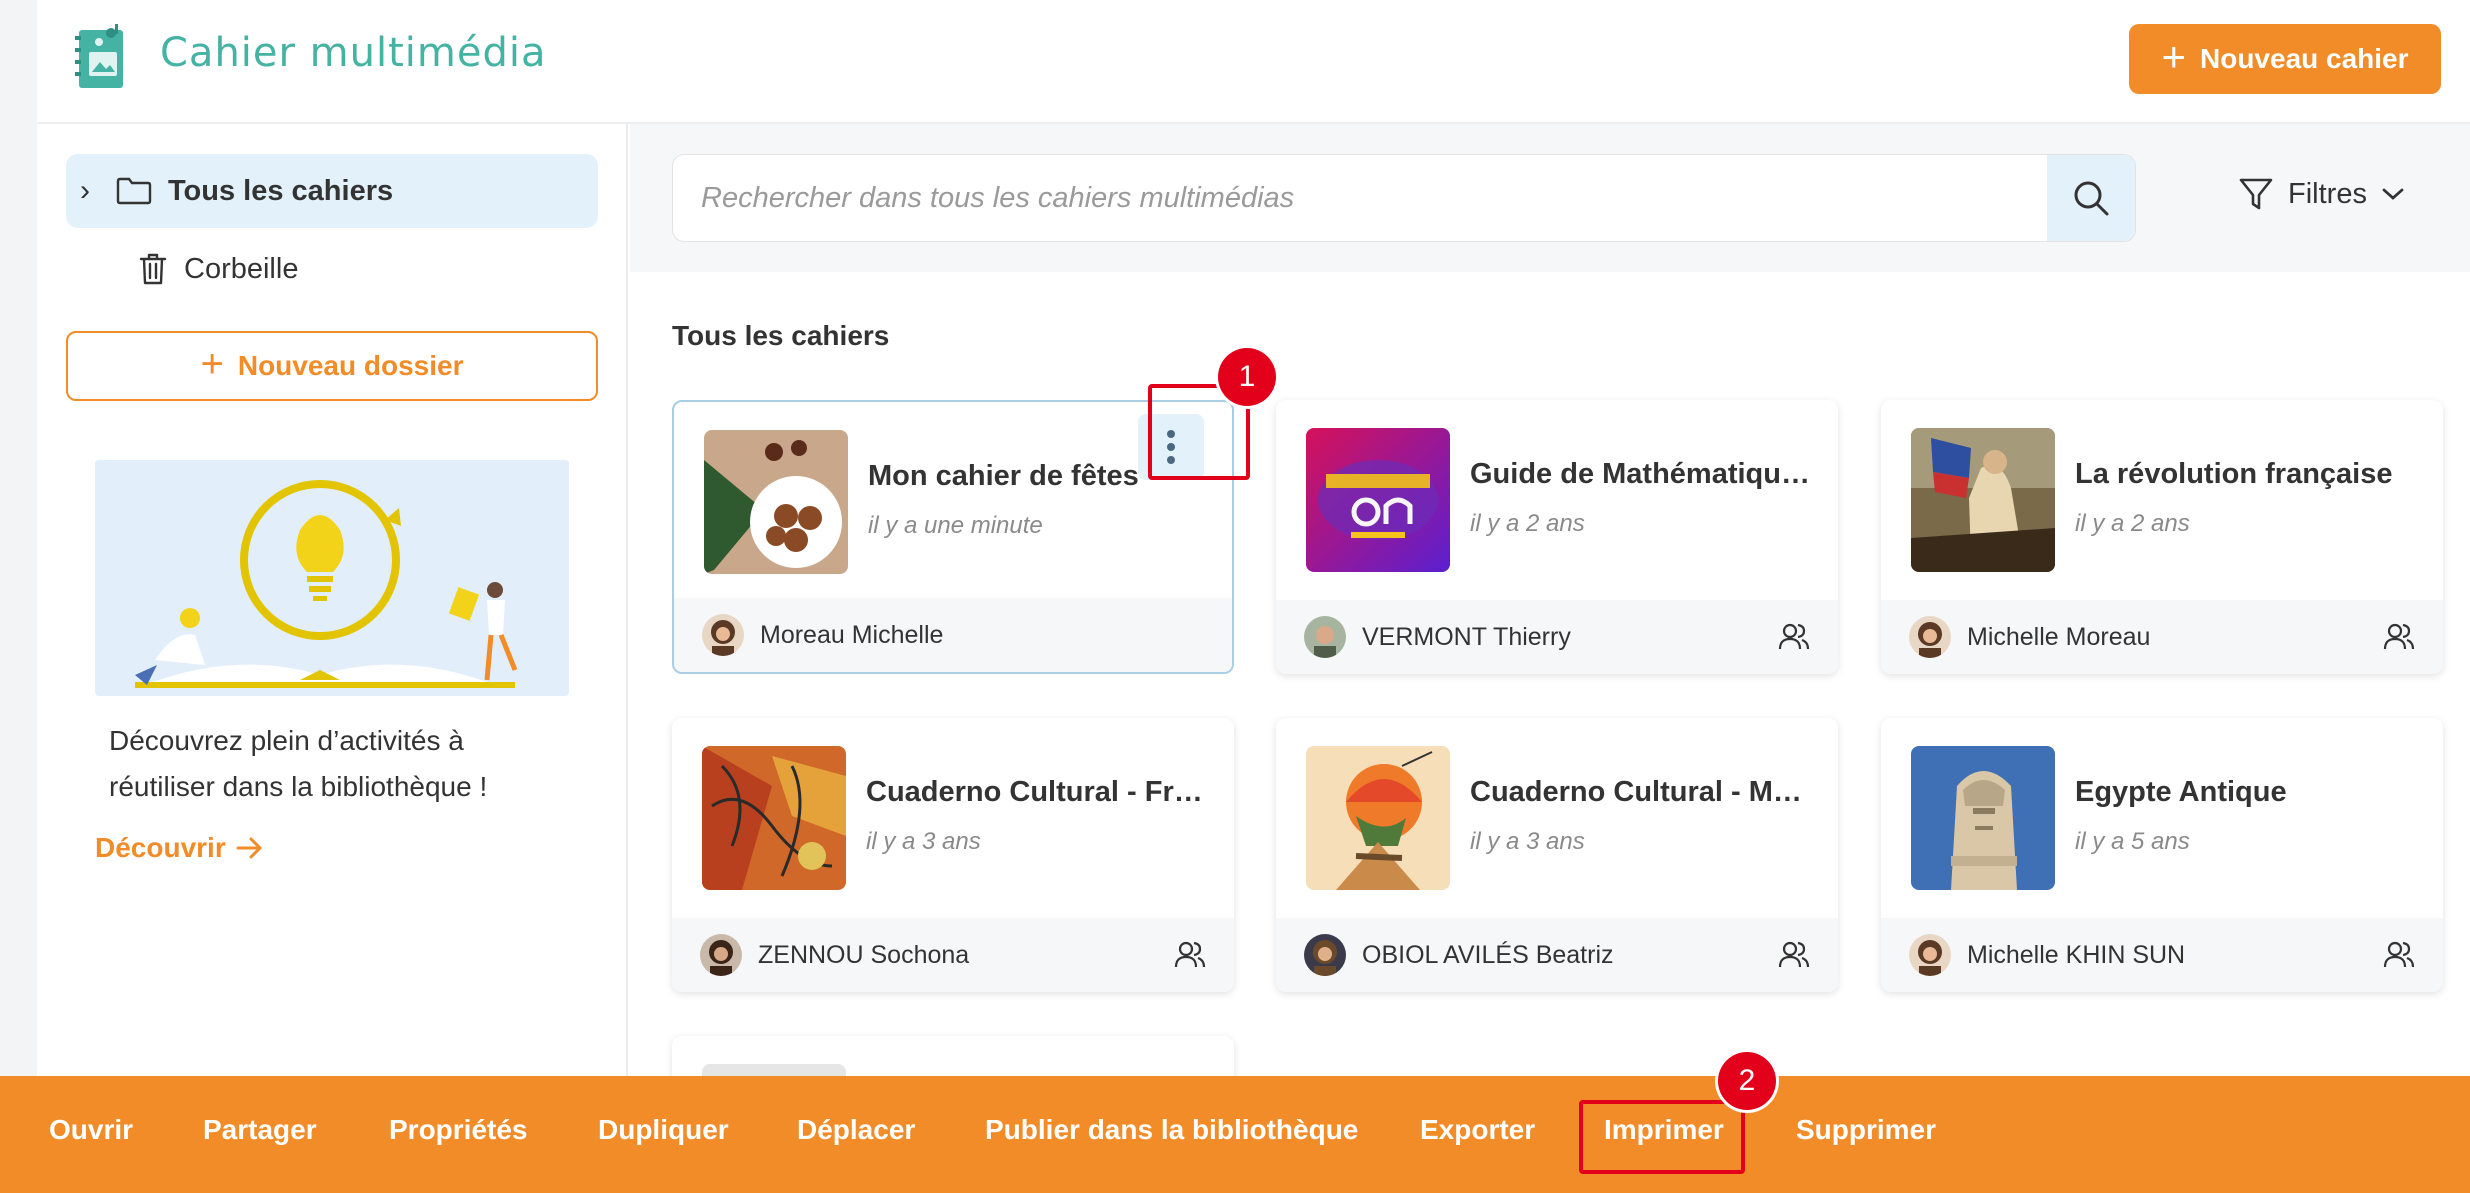  What do you see at coordinates (2327, 193) in the screenshot?
I see `filters-label: Filtres` at bounding box center [2327, 193].